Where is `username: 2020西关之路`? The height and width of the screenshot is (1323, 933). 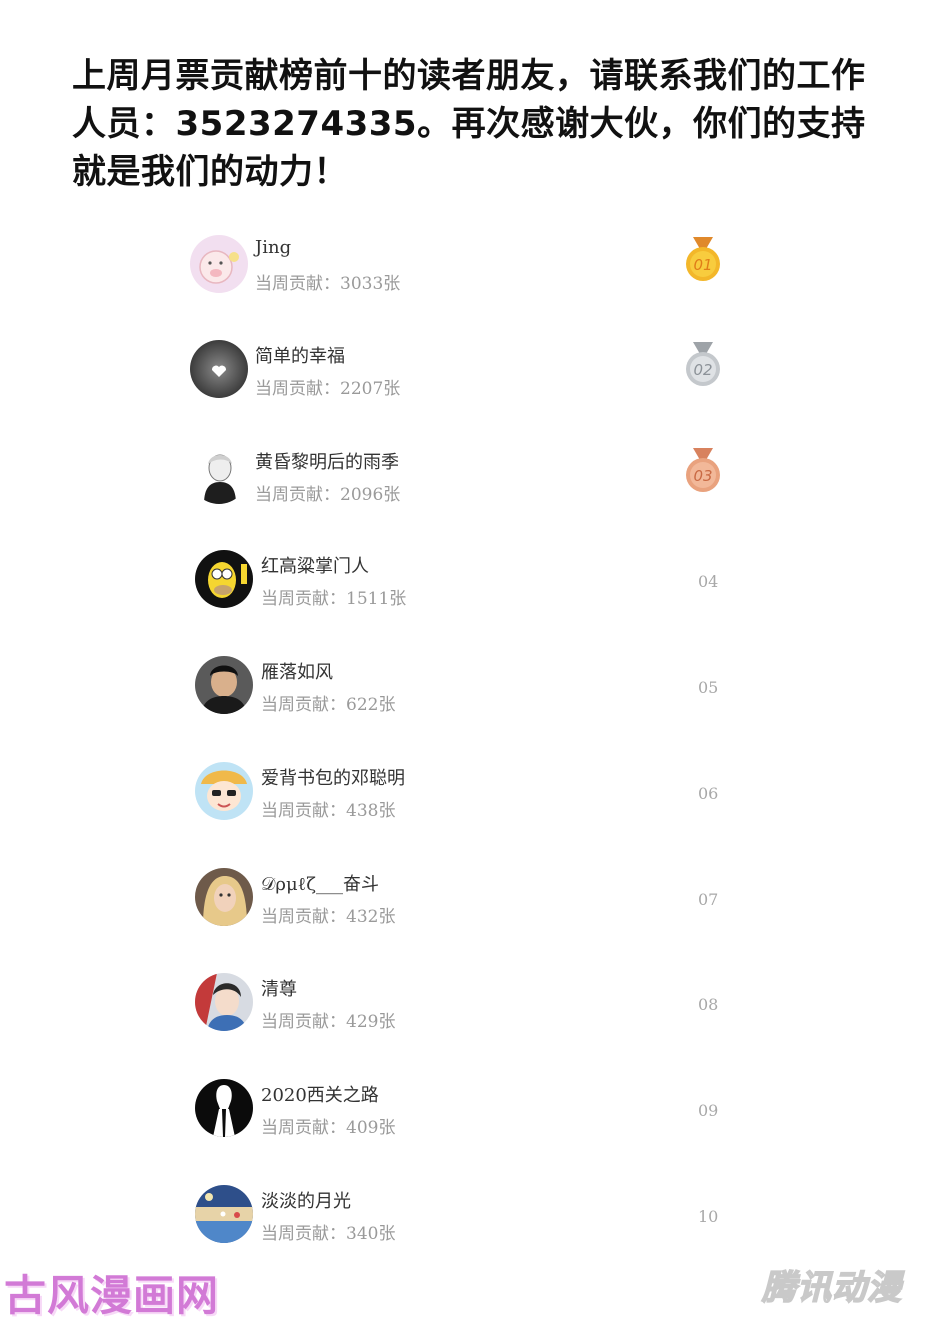 username: 2020西关之路 is located at coordinates (320, 1095).